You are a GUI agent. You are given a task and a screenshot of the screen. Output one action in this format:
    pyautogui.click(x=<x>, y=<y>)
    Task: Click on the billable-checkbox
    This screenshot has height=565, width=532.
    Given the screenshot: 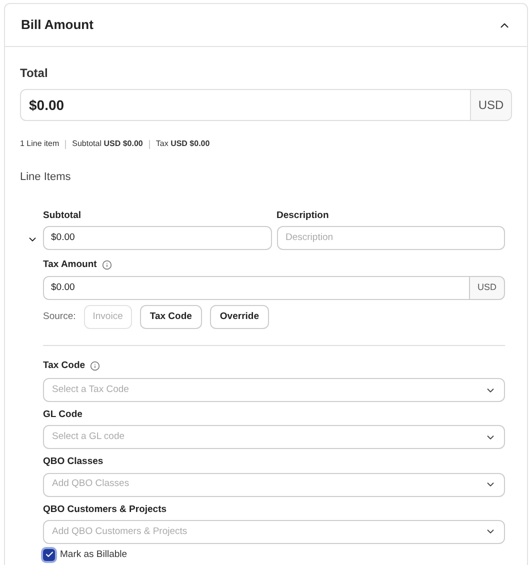 What is the action you would take?
    pyautogui.click(x=49, y=554)
    